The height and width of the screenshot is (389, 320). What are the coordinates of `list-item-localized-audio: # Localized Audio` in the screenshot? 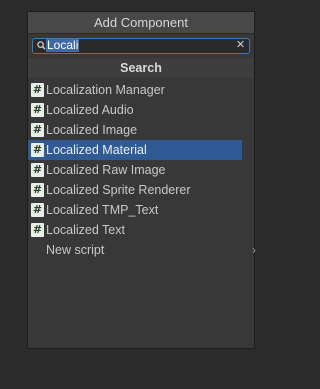 It's located at (135, 110).